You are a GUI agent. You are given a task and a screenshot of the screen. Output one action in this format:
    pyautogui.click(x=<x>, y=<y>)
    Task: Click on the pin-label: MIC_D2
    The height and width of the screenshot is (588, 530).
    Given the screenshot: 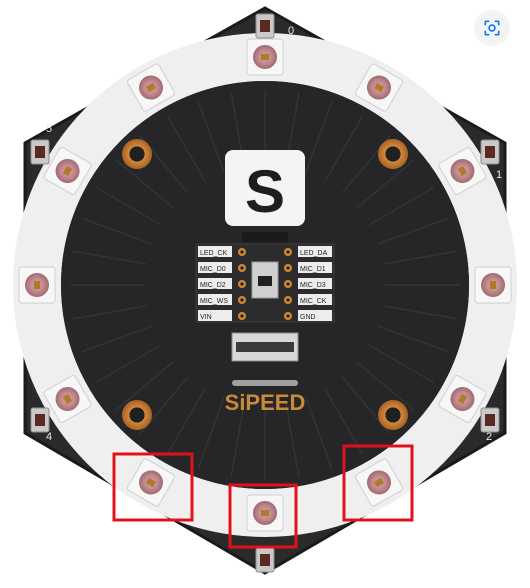 What is the action you would take?
    pyautogui.click(x=213, y=285)
    